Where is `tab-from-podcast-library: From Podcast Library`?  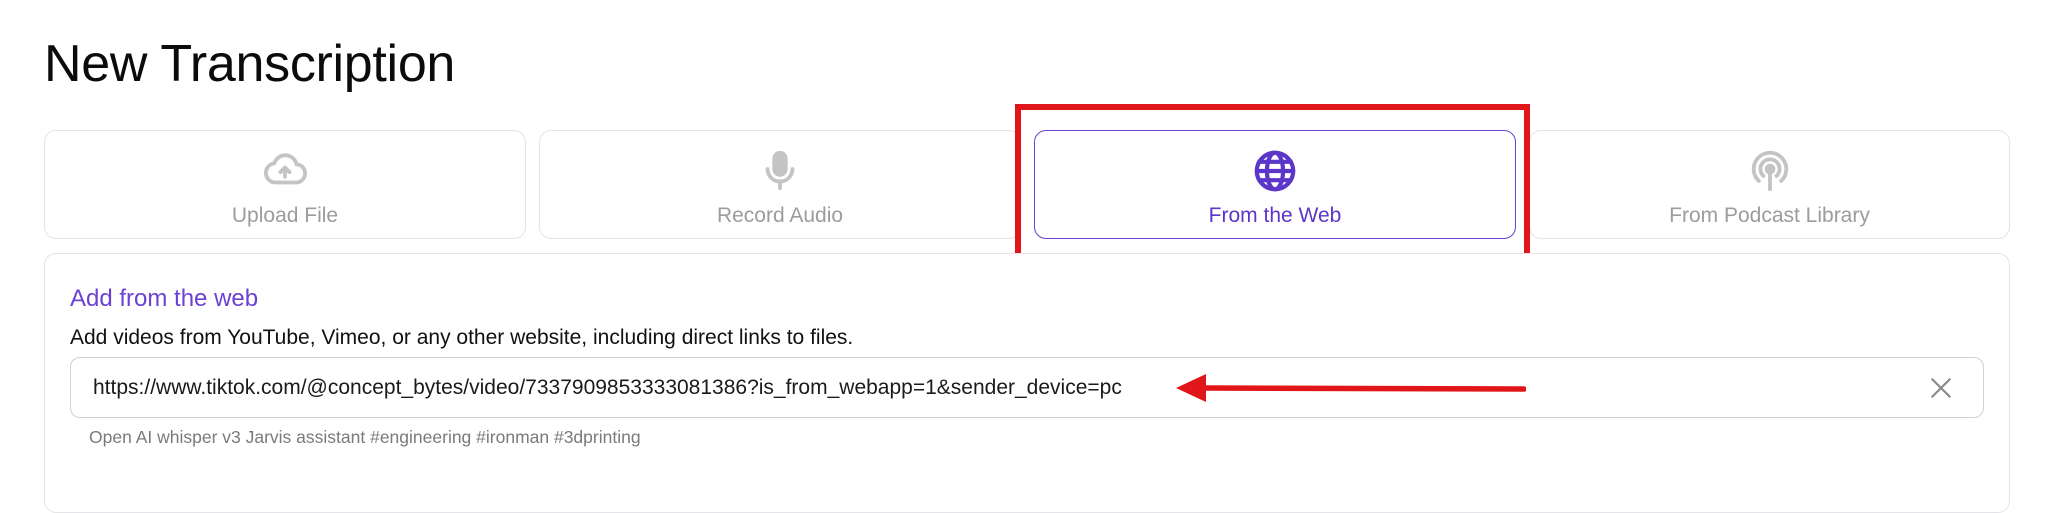 tab-from-podcast-library: From Podcast Library is located at coordinates (1769, 184).